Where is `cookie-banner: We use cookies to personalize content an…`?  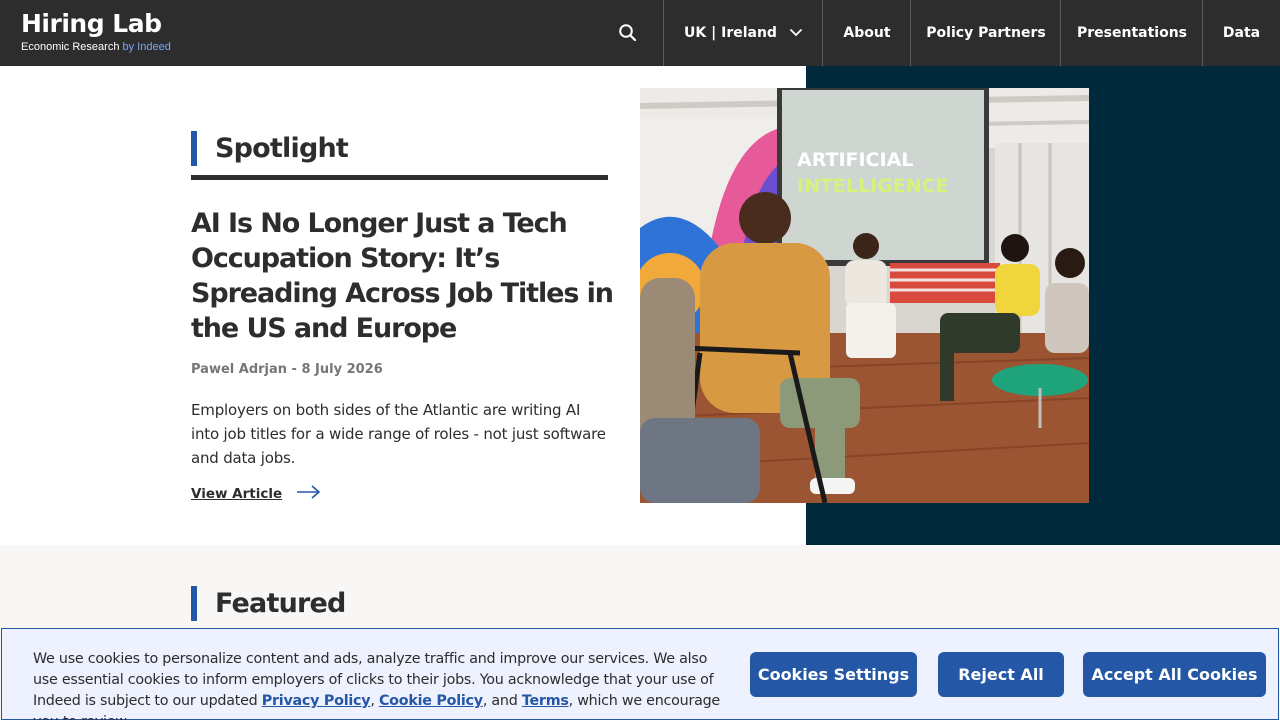
cookie-banner: We use cookies to personalize content an… is located at coordinates (640, 674).